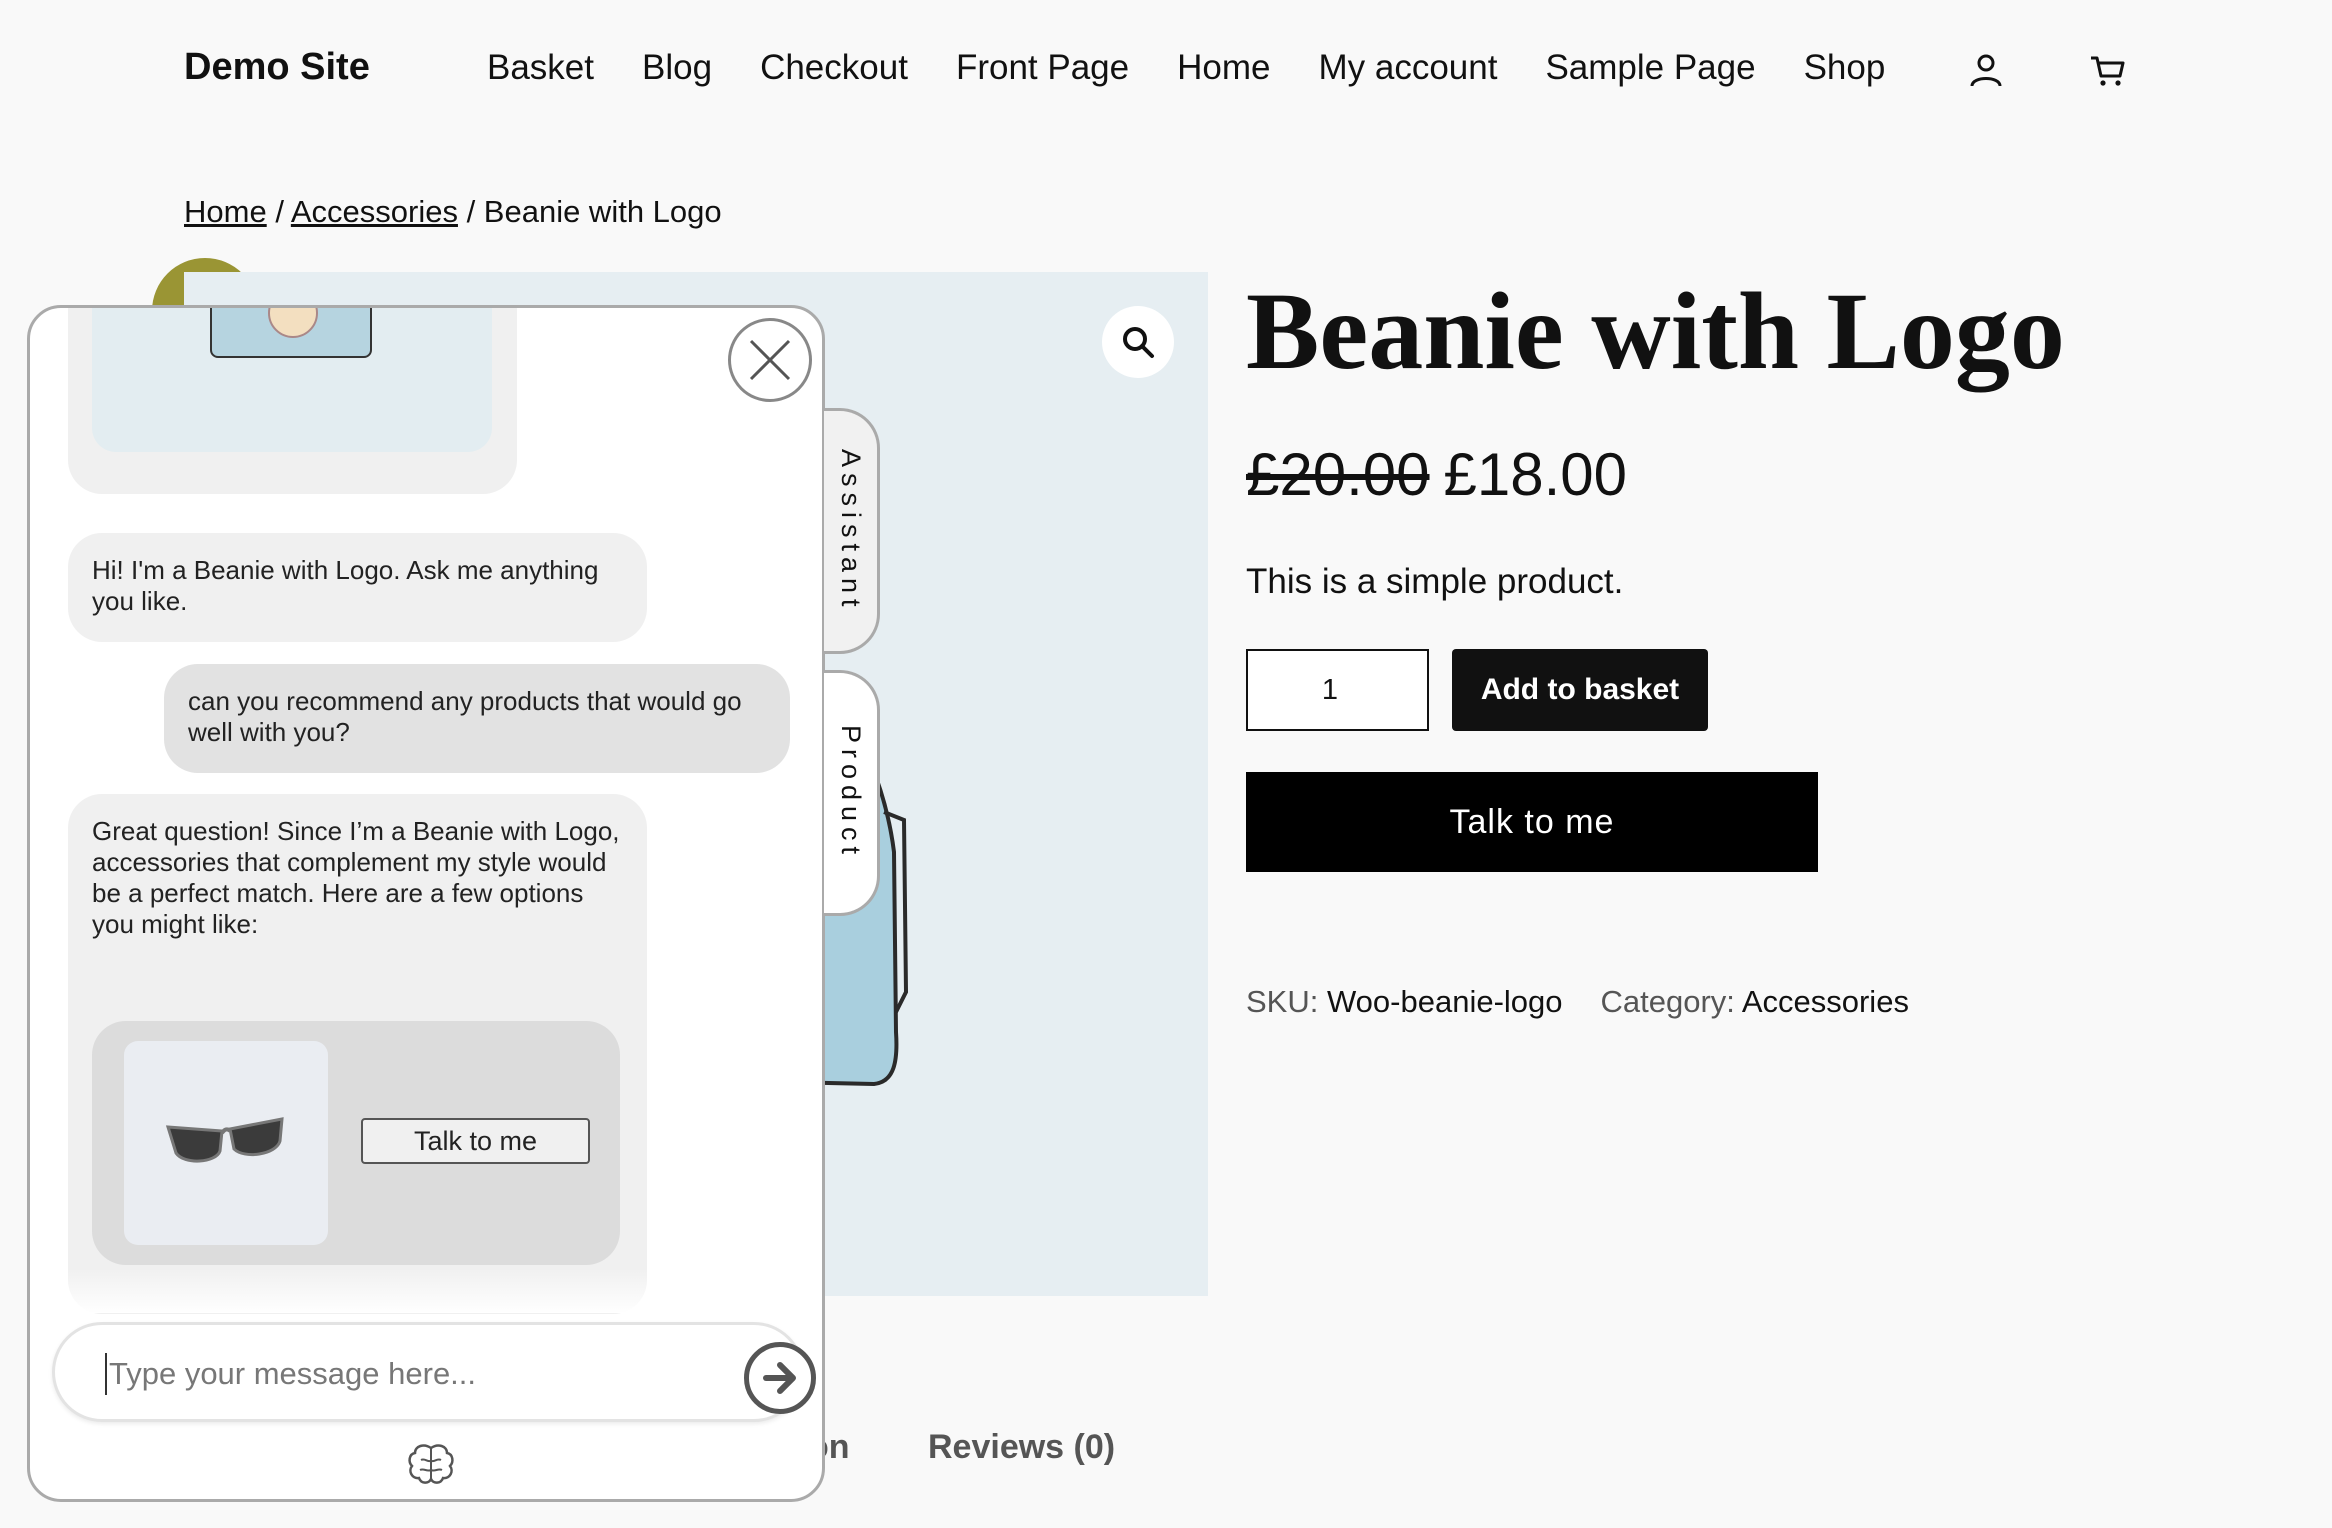 Image resolution: width=2332 pixels, height=1528 pixels. I want to click on breadcrumb-current: Beanie with Logo, so click(602, 211).